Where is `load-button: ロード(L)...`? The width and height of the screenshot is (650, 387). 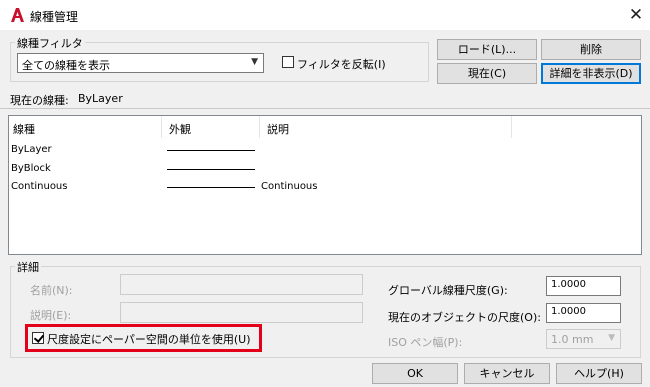 load-button: ロード(L)... is located at coordinates (487, 49).